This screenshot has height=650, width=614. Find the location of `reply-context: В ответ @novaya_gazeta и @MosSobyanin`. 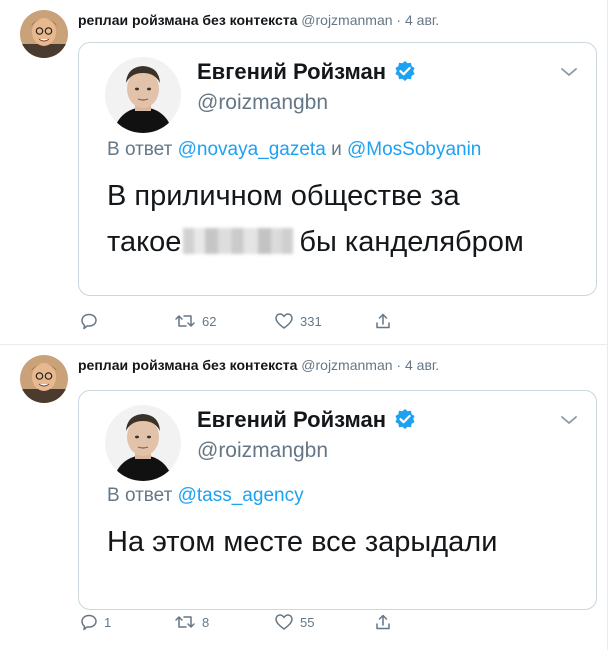

reply-context: В ответ @novaya_gazeta и @MosSobyanin is located at coordinates (294, 150).